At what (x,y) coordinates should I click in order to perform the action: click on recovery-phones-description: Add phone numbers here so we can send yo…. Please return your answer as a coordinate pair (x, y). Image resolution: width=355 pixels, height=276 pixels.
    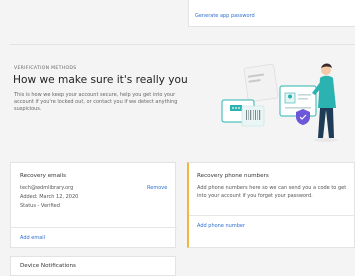
    Looking at the image, I should click on (272, 192).